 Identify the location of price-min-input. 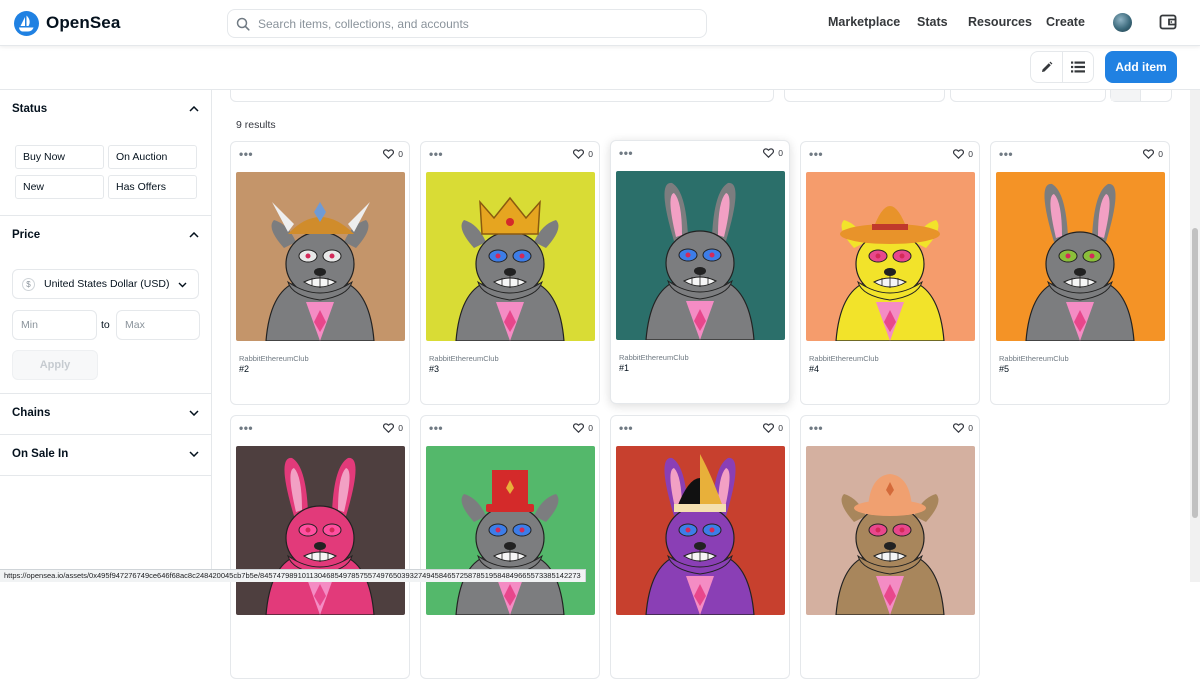
(54, 325).